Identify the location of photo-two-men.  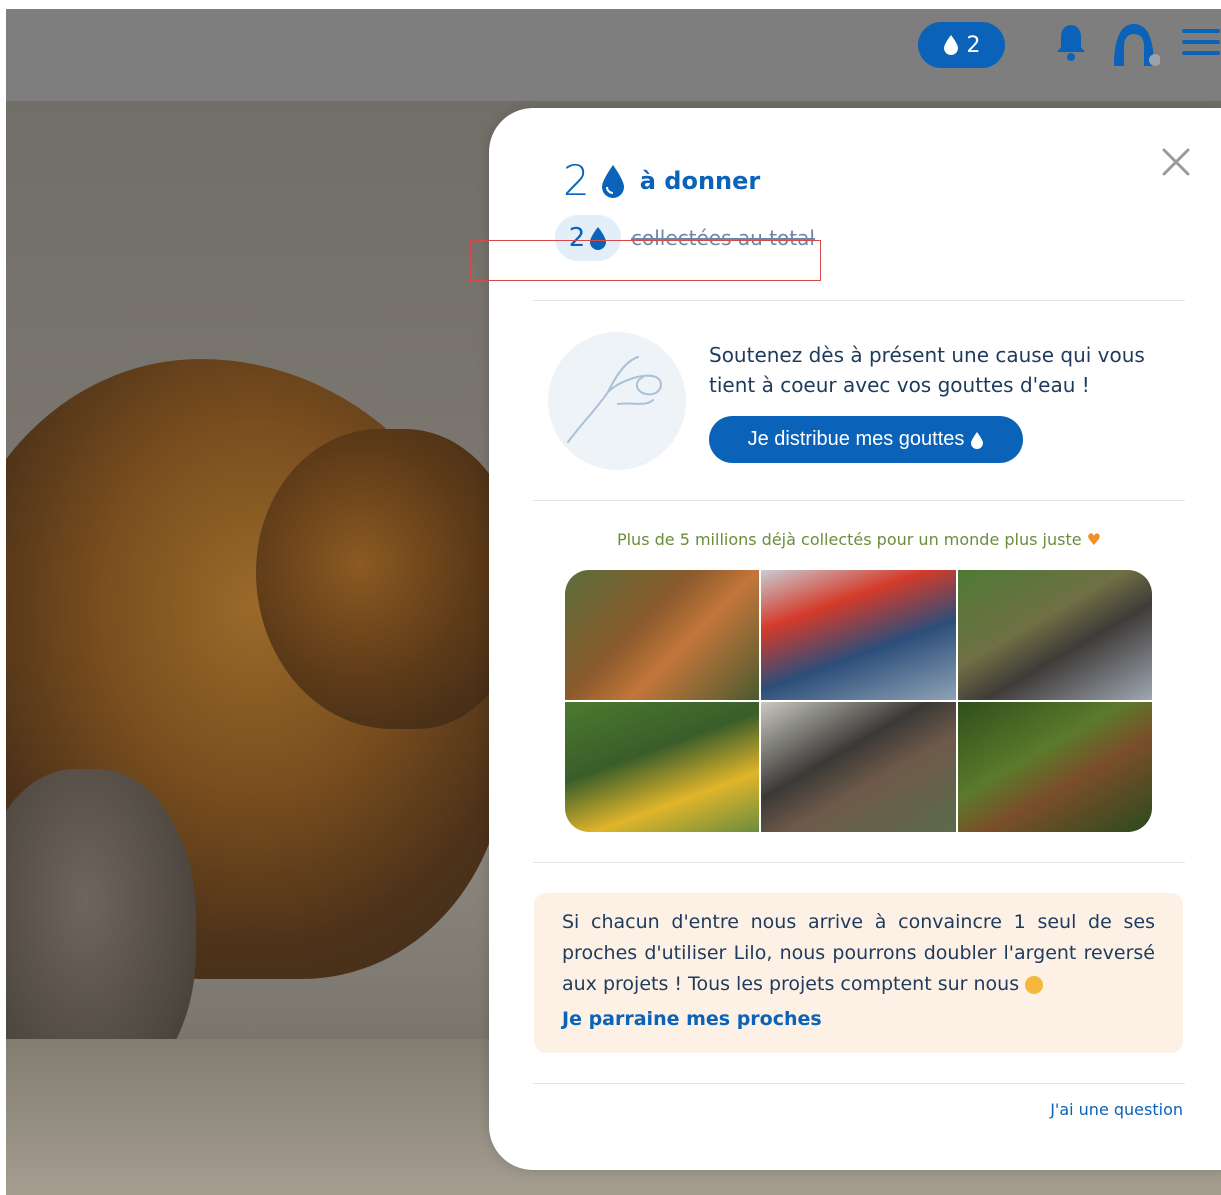
(858, 767).